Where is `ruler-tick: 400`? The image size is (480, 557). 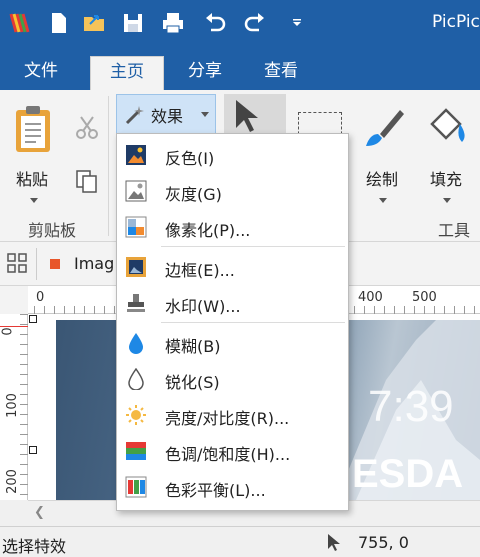 ruler-tick: 400 is located at coordinates (370, 297).